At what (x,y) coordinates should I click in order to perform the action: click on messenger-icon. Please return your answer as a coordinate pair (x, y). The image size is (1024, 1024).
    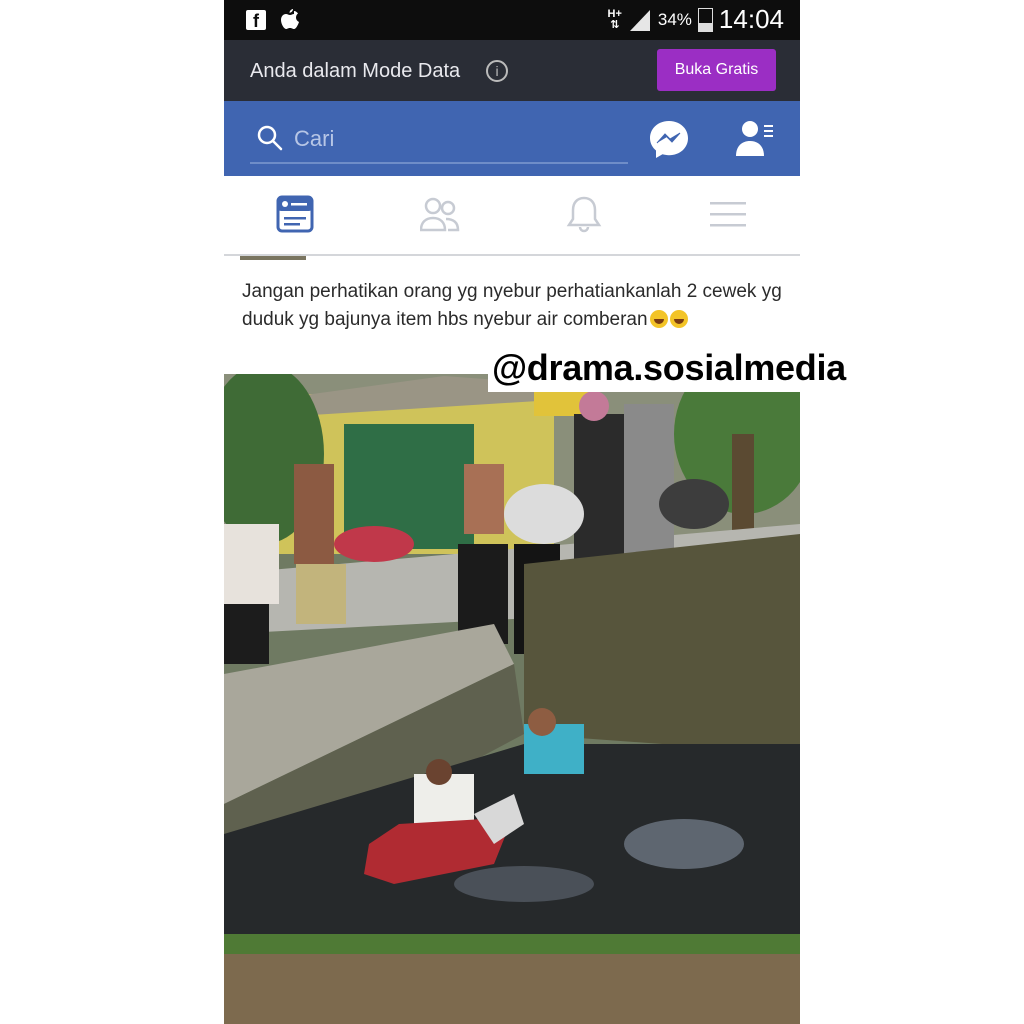
    Looking at the image, I should click on (669, 139).